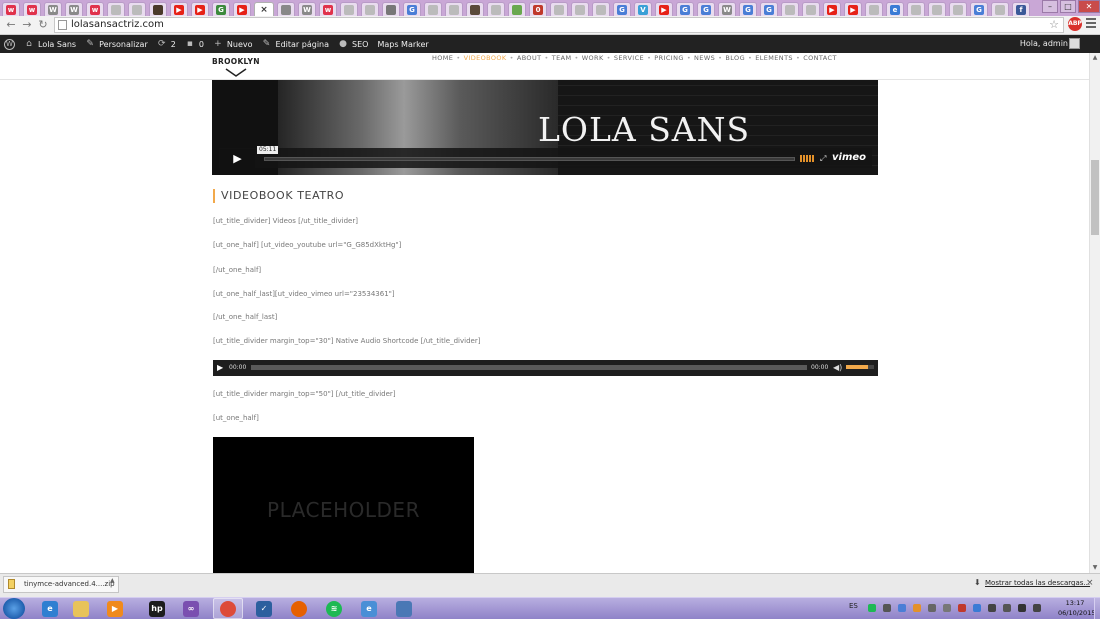 The image size is (1100, 619). I want to click on close-window-button: ✕, so click(1089, 6).